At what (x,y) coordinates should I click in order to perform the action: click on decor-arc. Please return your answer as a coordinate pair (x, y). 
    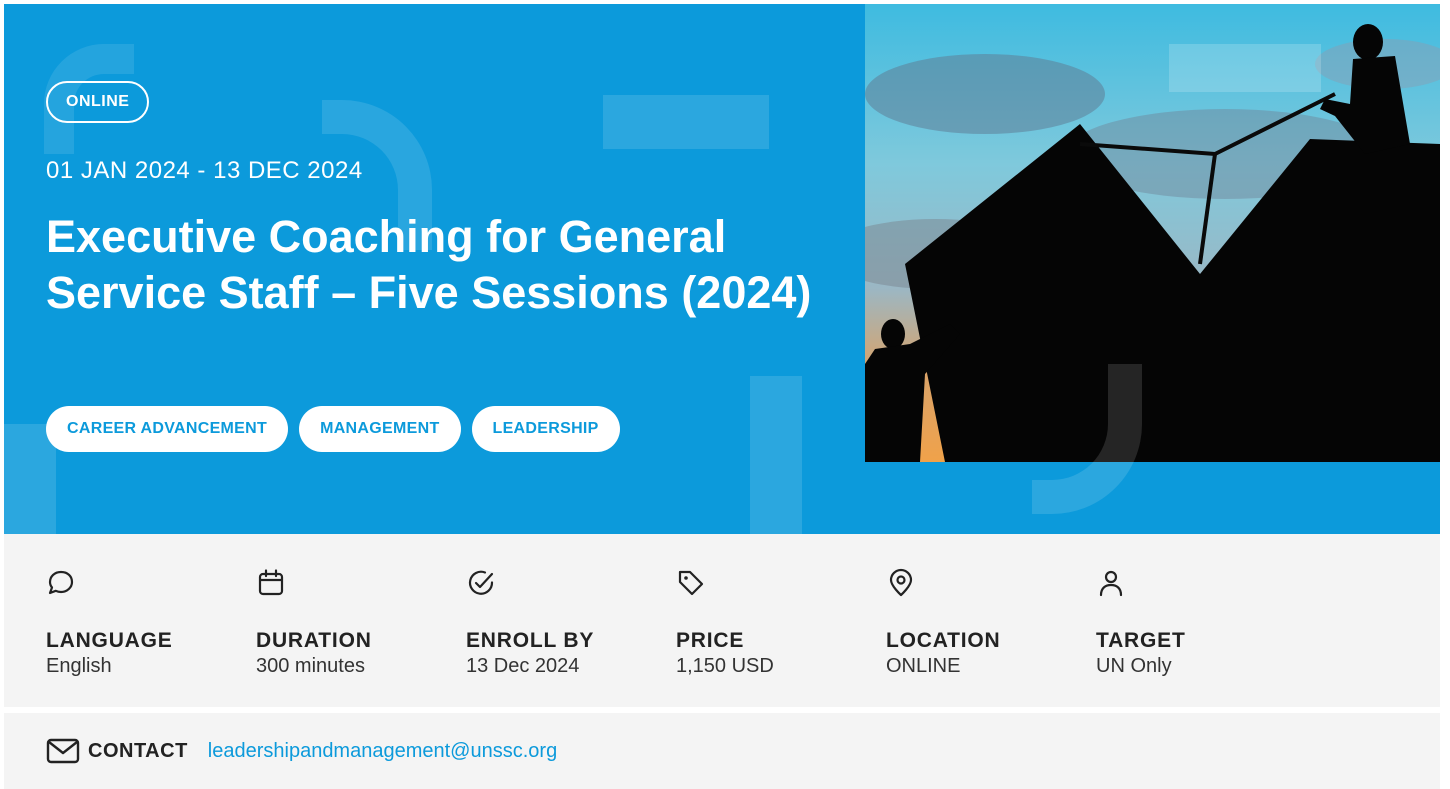
    Looking at the image, I should click on (1087, 439).